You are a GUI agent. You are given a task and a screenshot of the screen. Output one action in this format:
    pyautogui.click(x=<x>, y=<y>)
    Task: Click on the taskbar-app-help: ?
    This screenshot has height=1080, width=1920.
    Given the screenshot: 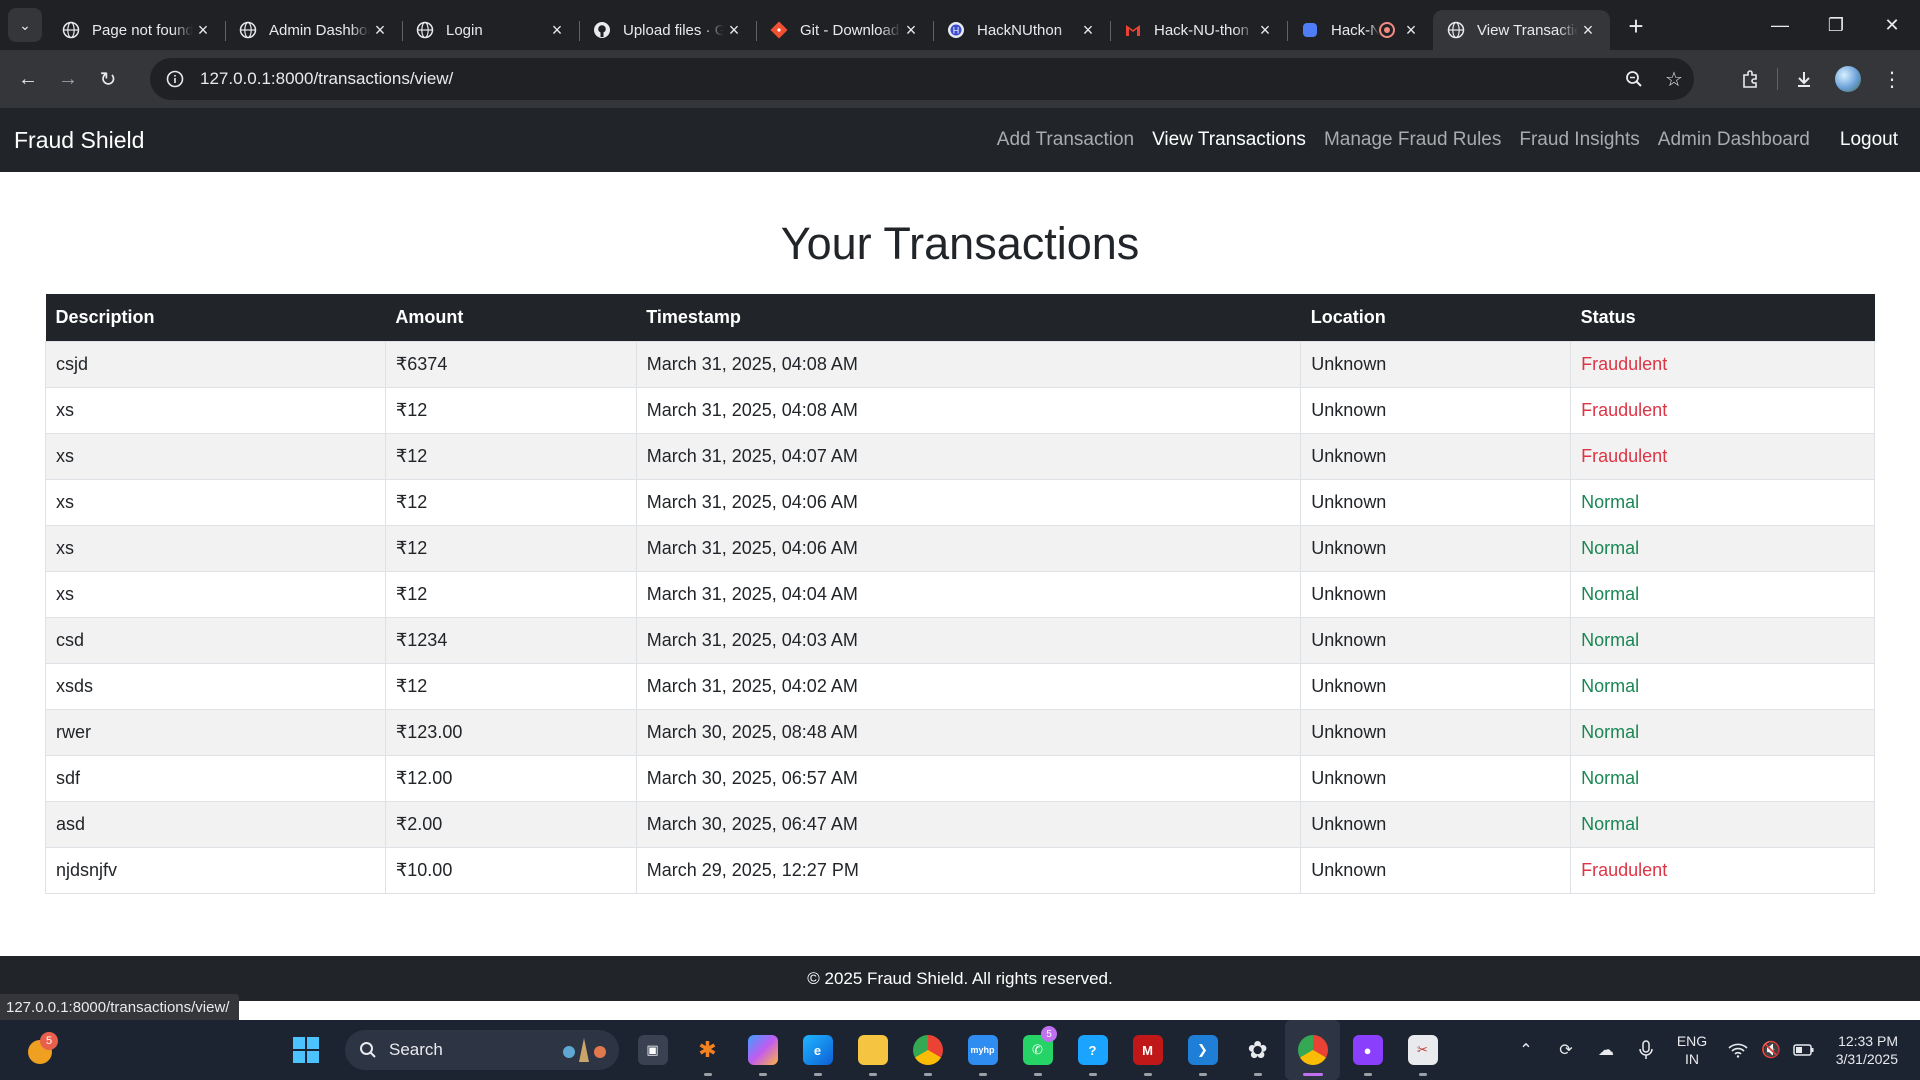 What is the action you would take?
    pyautogui.click(x=1092, y=1050)
    